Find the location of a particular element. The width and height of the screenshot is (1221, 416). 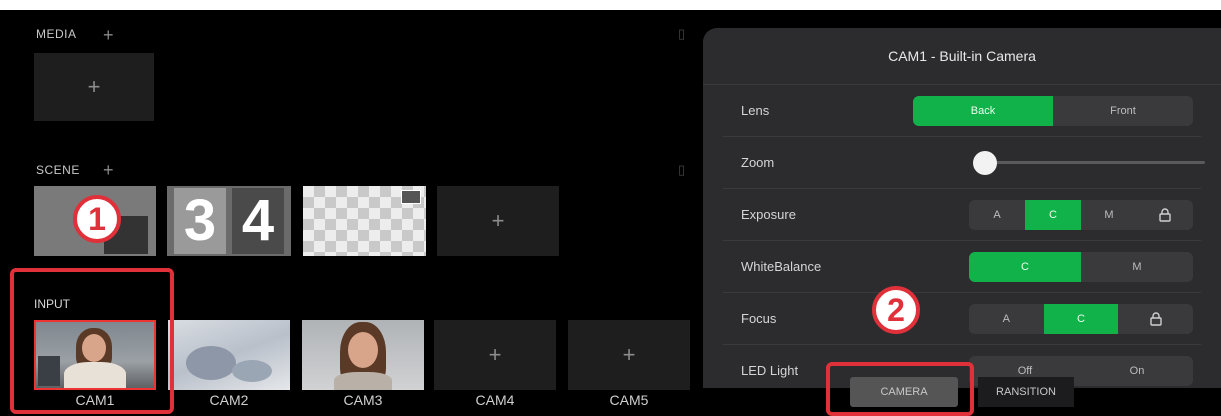

focus-row: Focus A C is located at coordinates (962, 318).